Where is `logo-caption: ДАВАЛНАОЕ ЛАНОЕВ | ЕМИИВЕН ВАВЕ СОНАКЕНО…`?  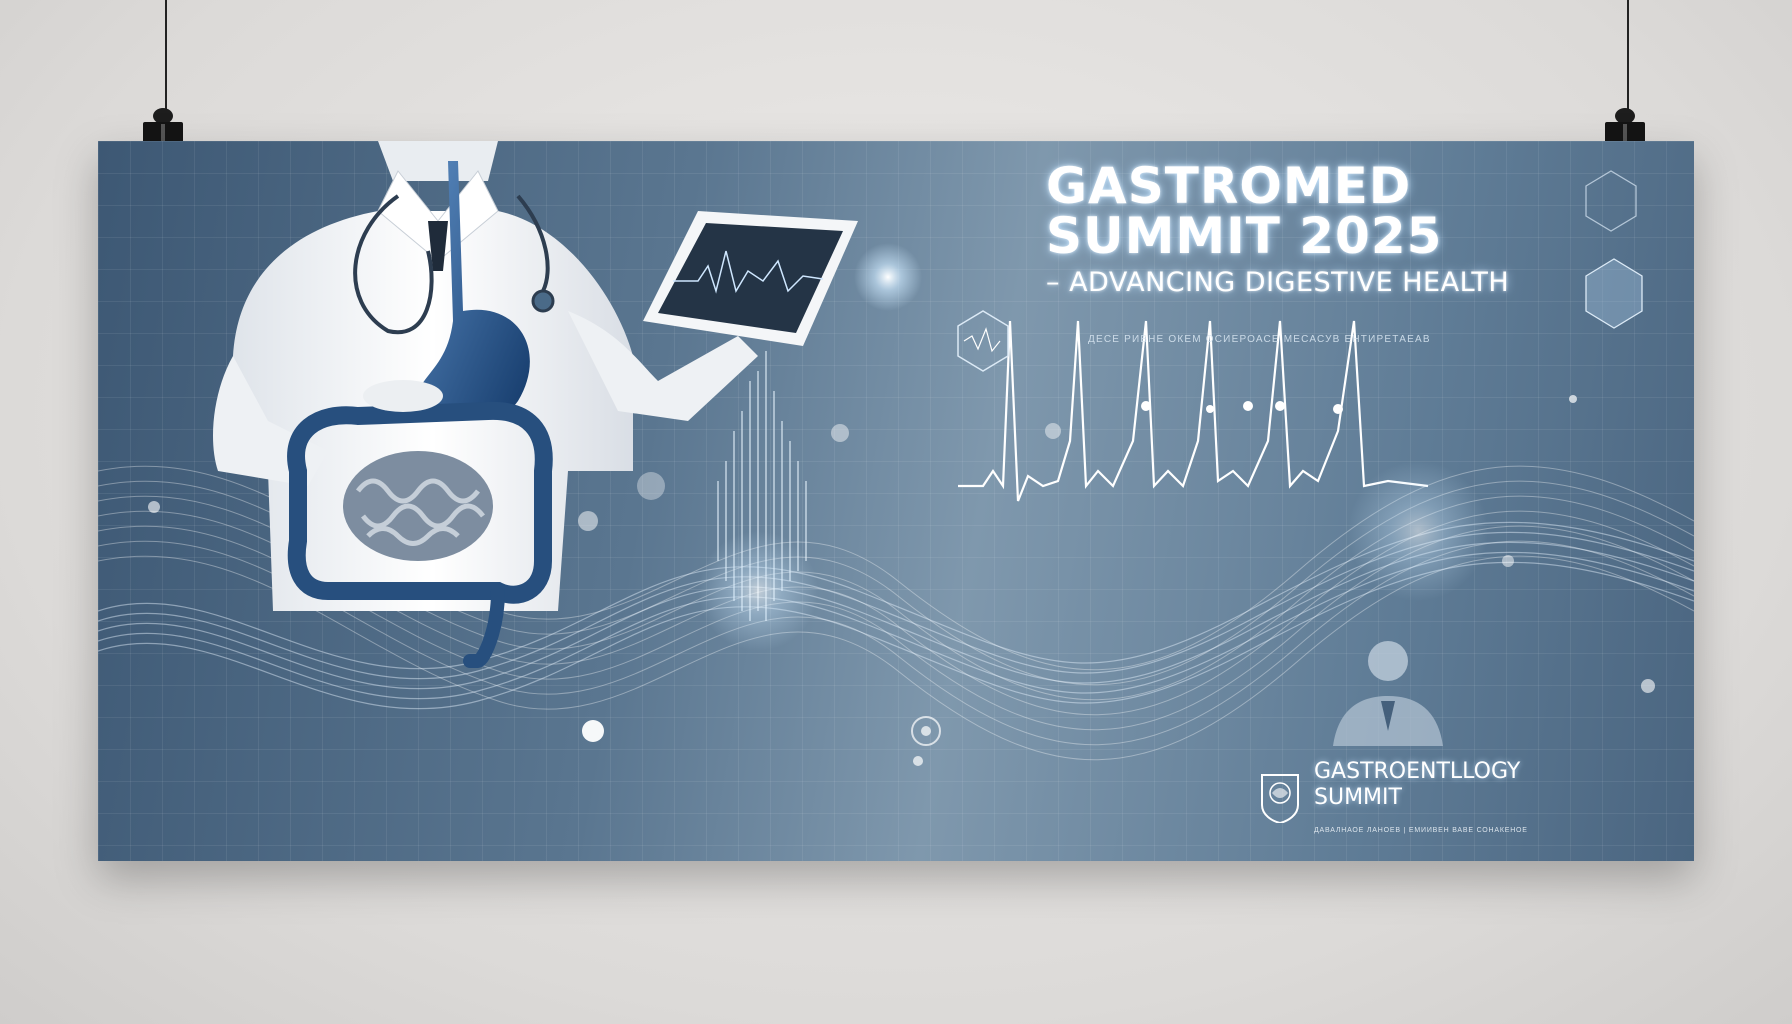 logo-caption: ДАВАЛНАОЕ ЛАНОЕВ | ЕМИИВЕН ВАВЕ СОНАКЕНО… is located at coordinates (1421, 830).